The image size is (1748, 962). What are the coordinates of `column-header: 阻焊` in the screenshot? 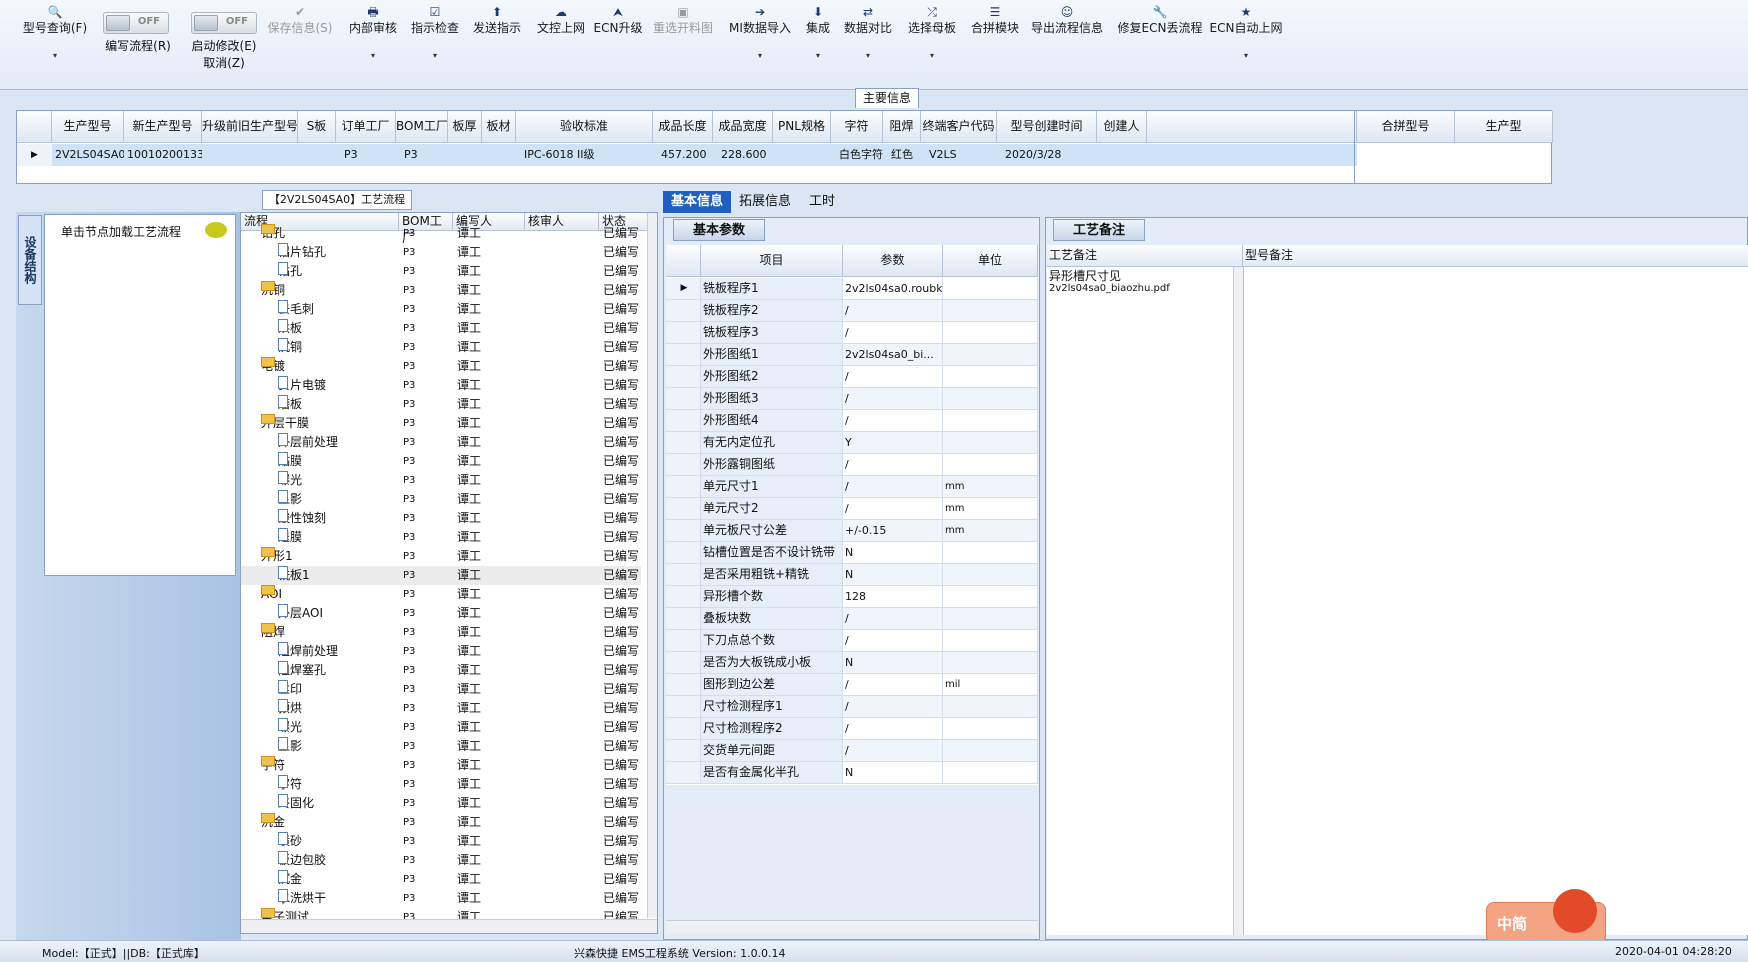 It's located at (902, 127).